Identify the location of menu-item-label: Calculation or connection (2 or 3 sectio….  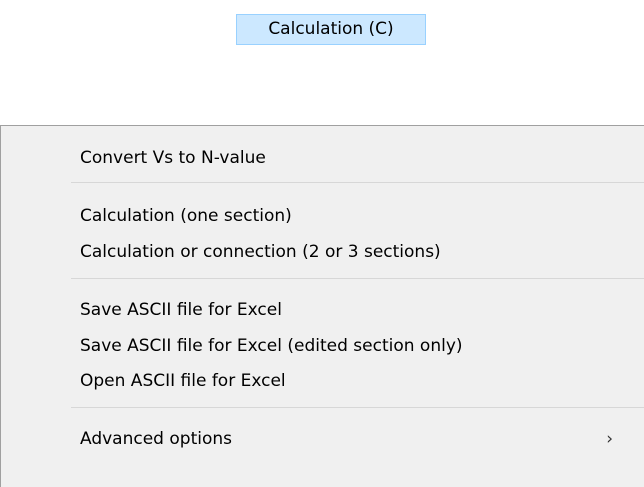
(260, 252).